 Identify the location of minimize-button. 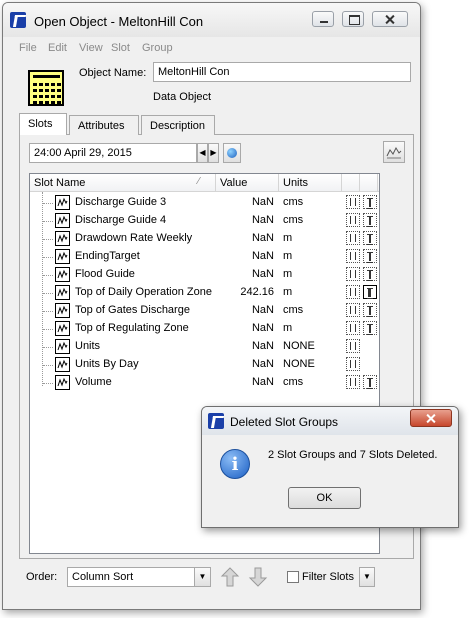
(323, 19).